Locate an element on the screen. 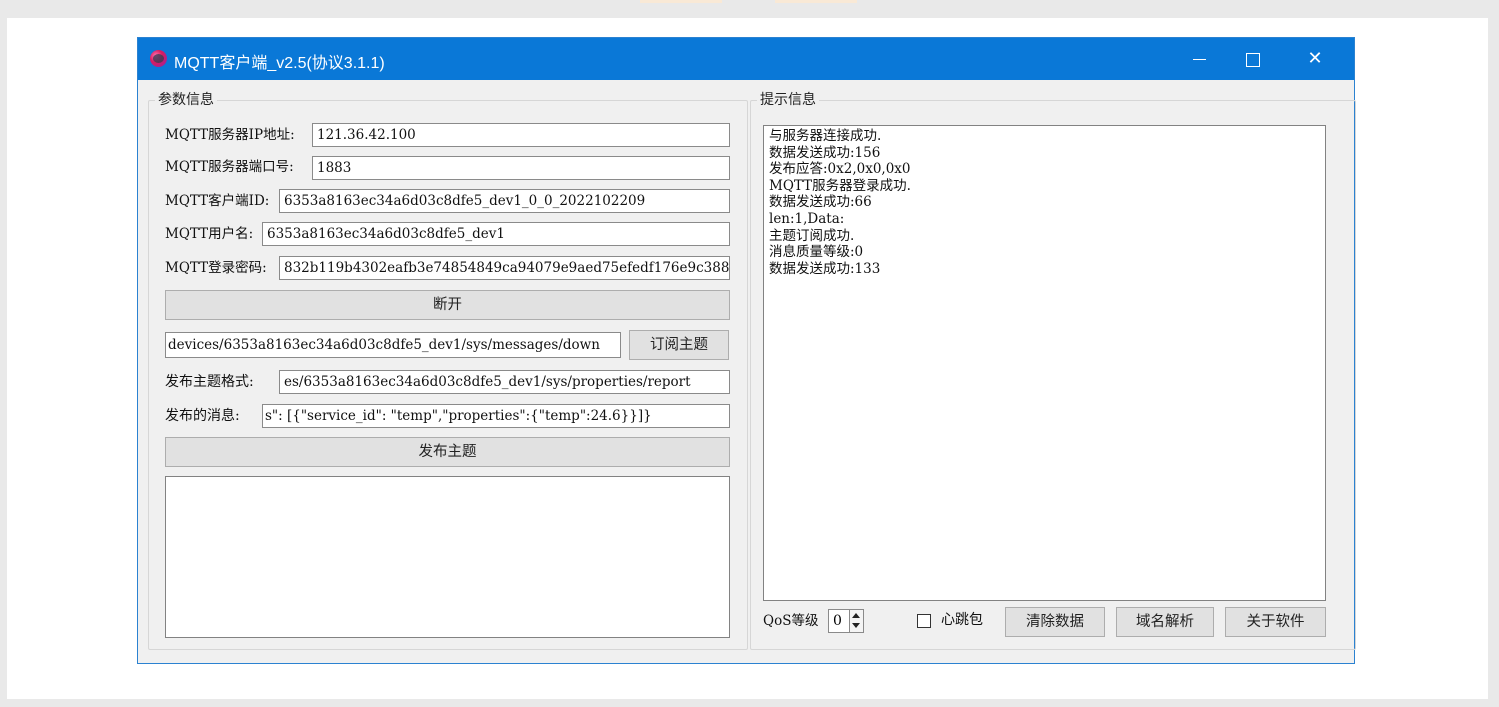 The width and height of the screenshot is (1499, 707). spinner-arrows-icon is located at coordinates (856, 621).